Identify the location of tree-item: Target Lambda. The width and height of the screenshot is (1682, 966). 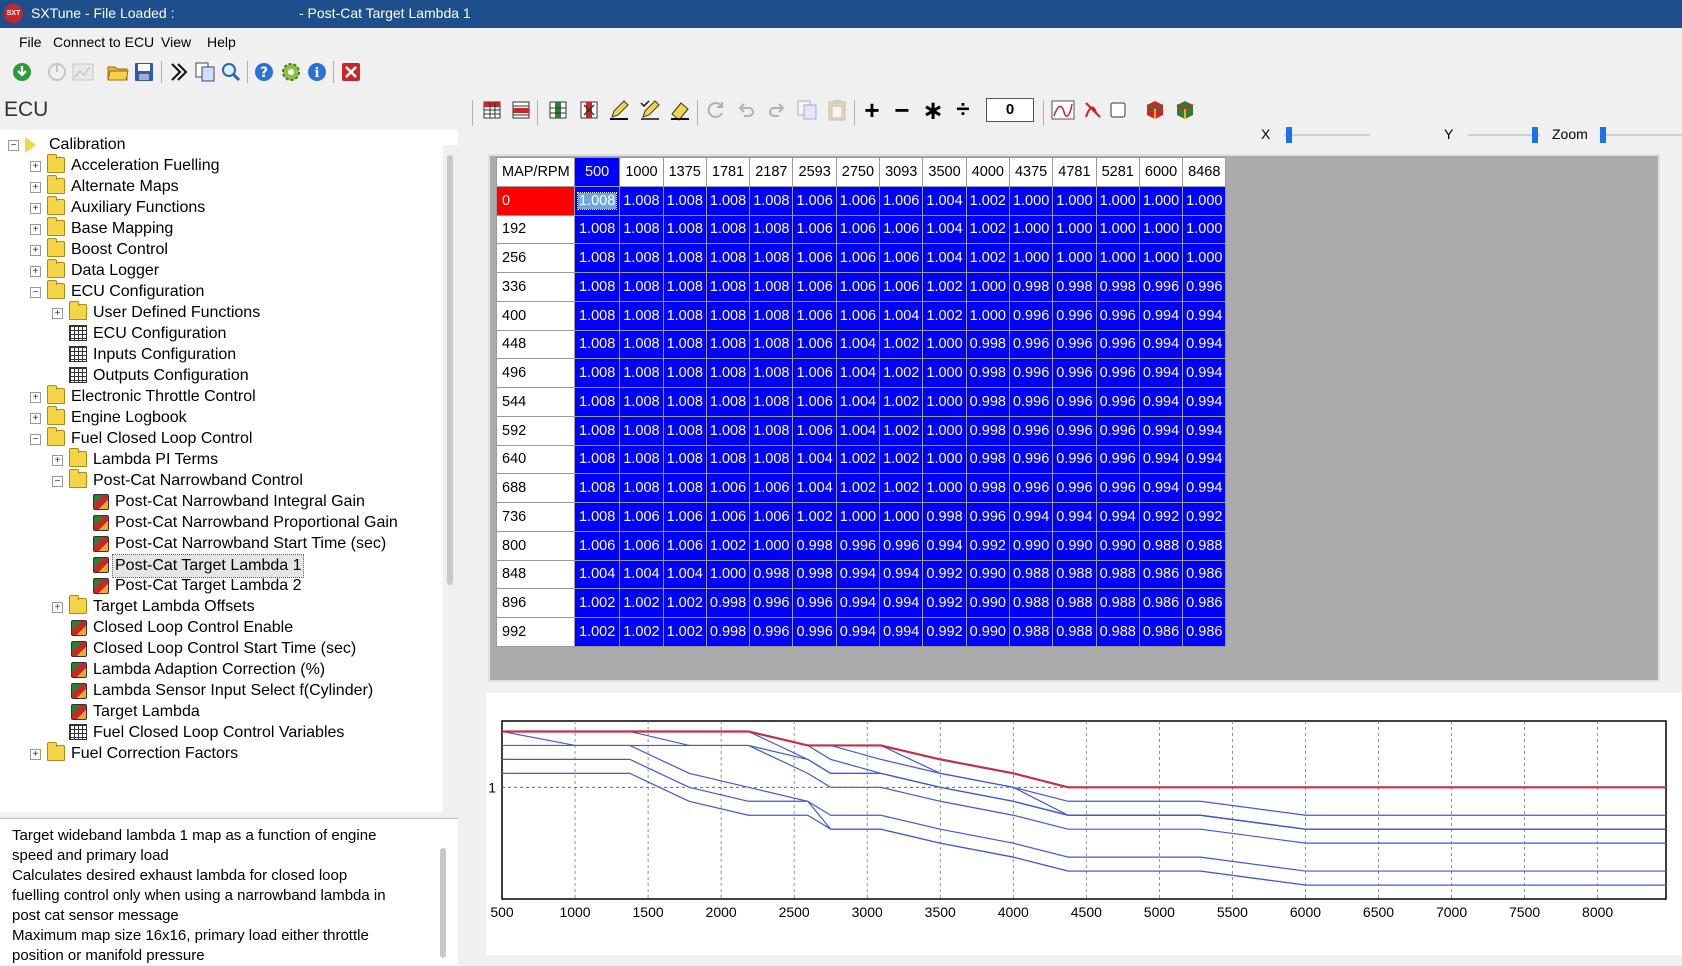
(220, 712).